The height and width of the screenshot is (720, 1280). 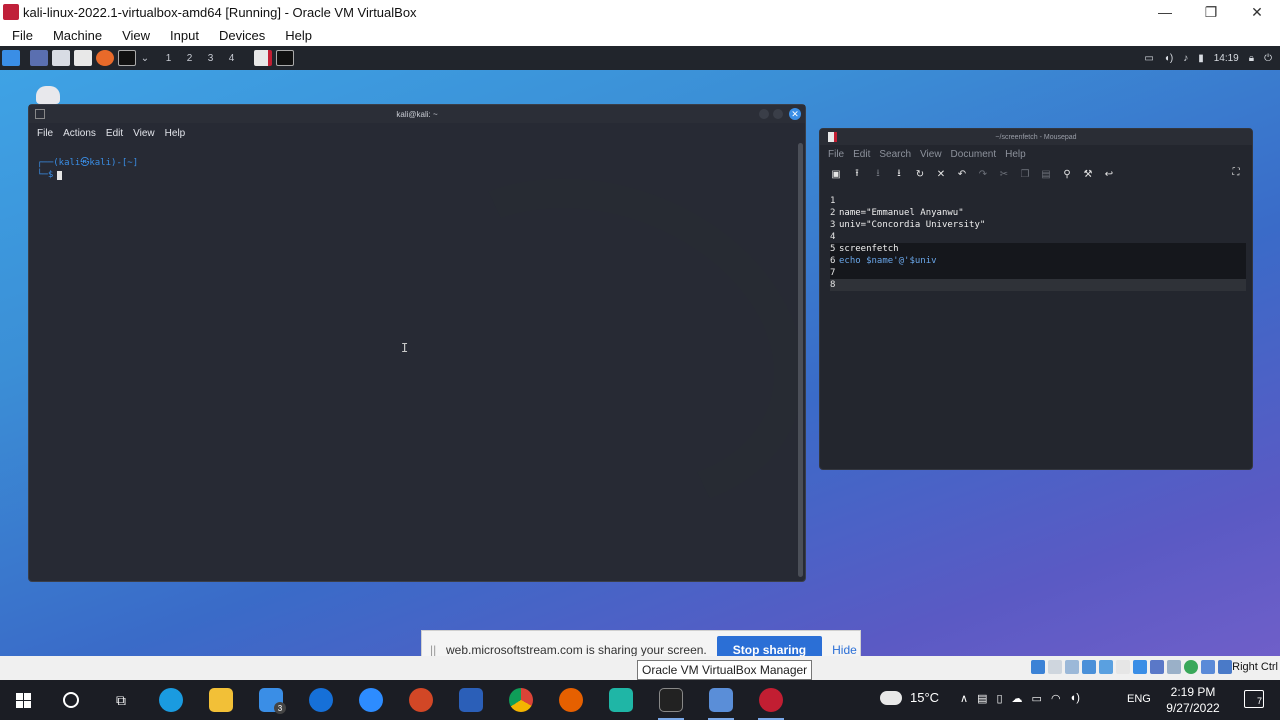 I want to click on workspace-3: 3, so click(x=210, y=58).